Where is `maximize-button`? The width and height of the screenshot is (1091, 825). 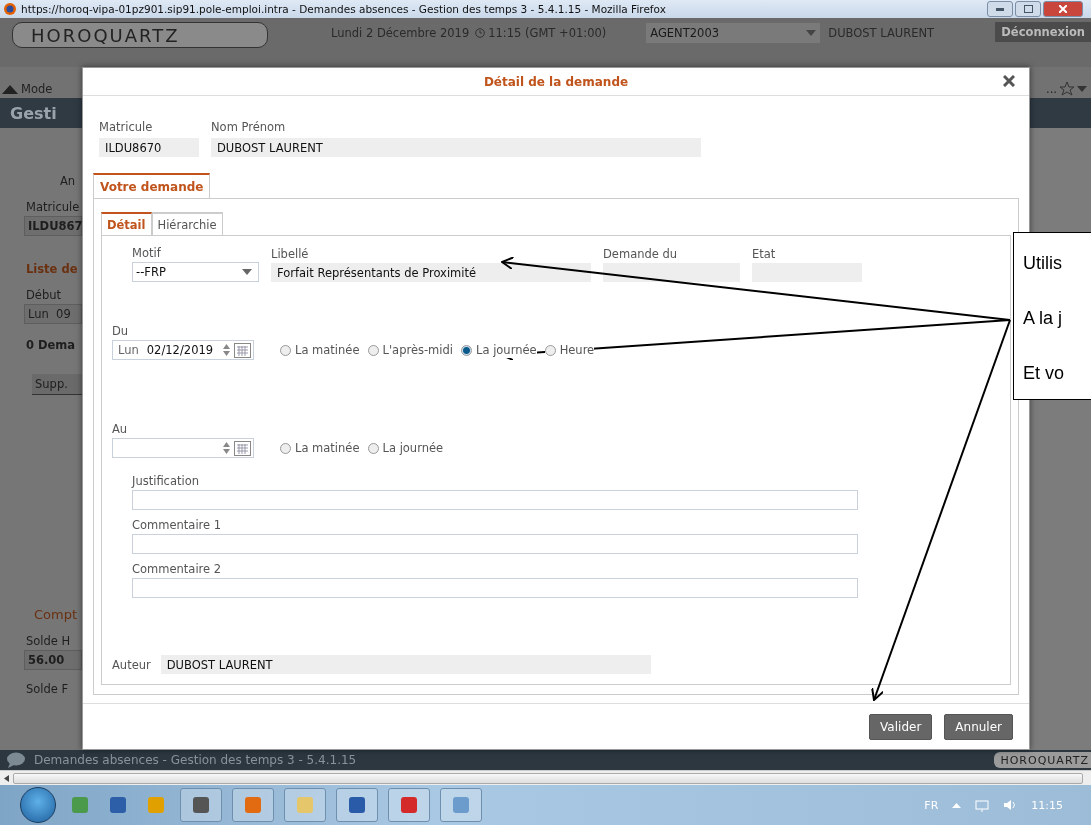
maximize-button is located at coordinates (1028, 9).